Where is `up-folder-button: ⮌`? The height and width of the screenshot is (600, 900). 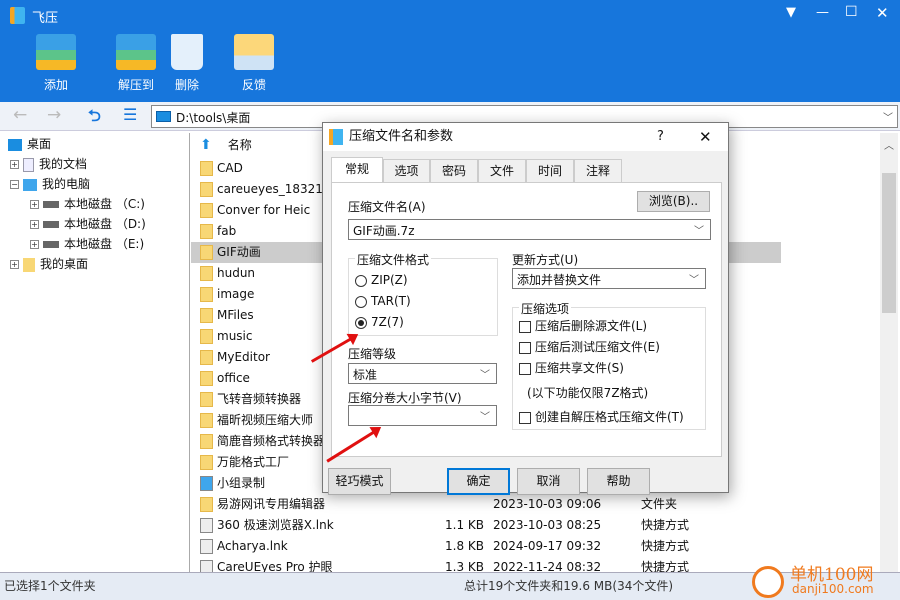 up-folder-button: ⮌ is located at coordinates (94, 118).